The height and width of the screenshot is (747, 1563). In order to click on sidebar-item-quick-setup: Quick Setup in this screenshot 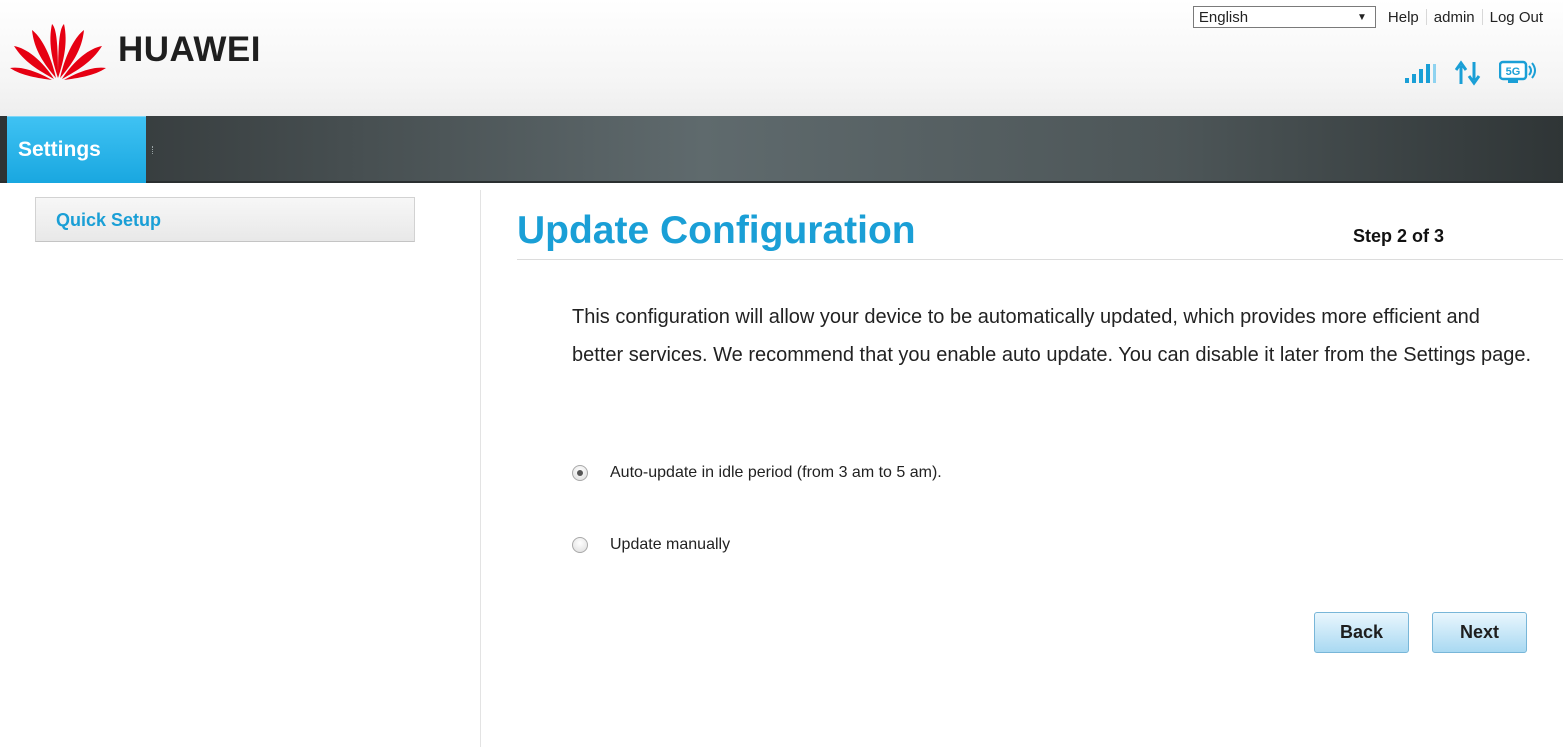, I will do `click(225, 219)`.